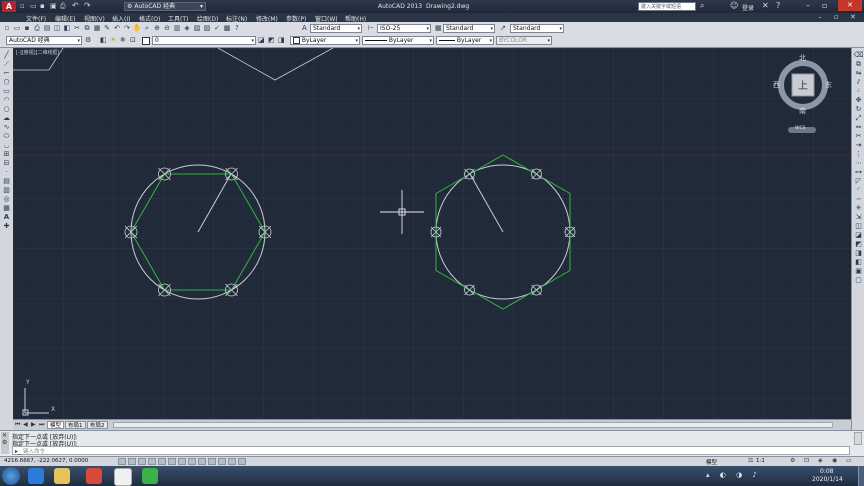  Describe the element at coordinates (858, 163) in the screenshot. I see `break-icon: ⋯` at that location.